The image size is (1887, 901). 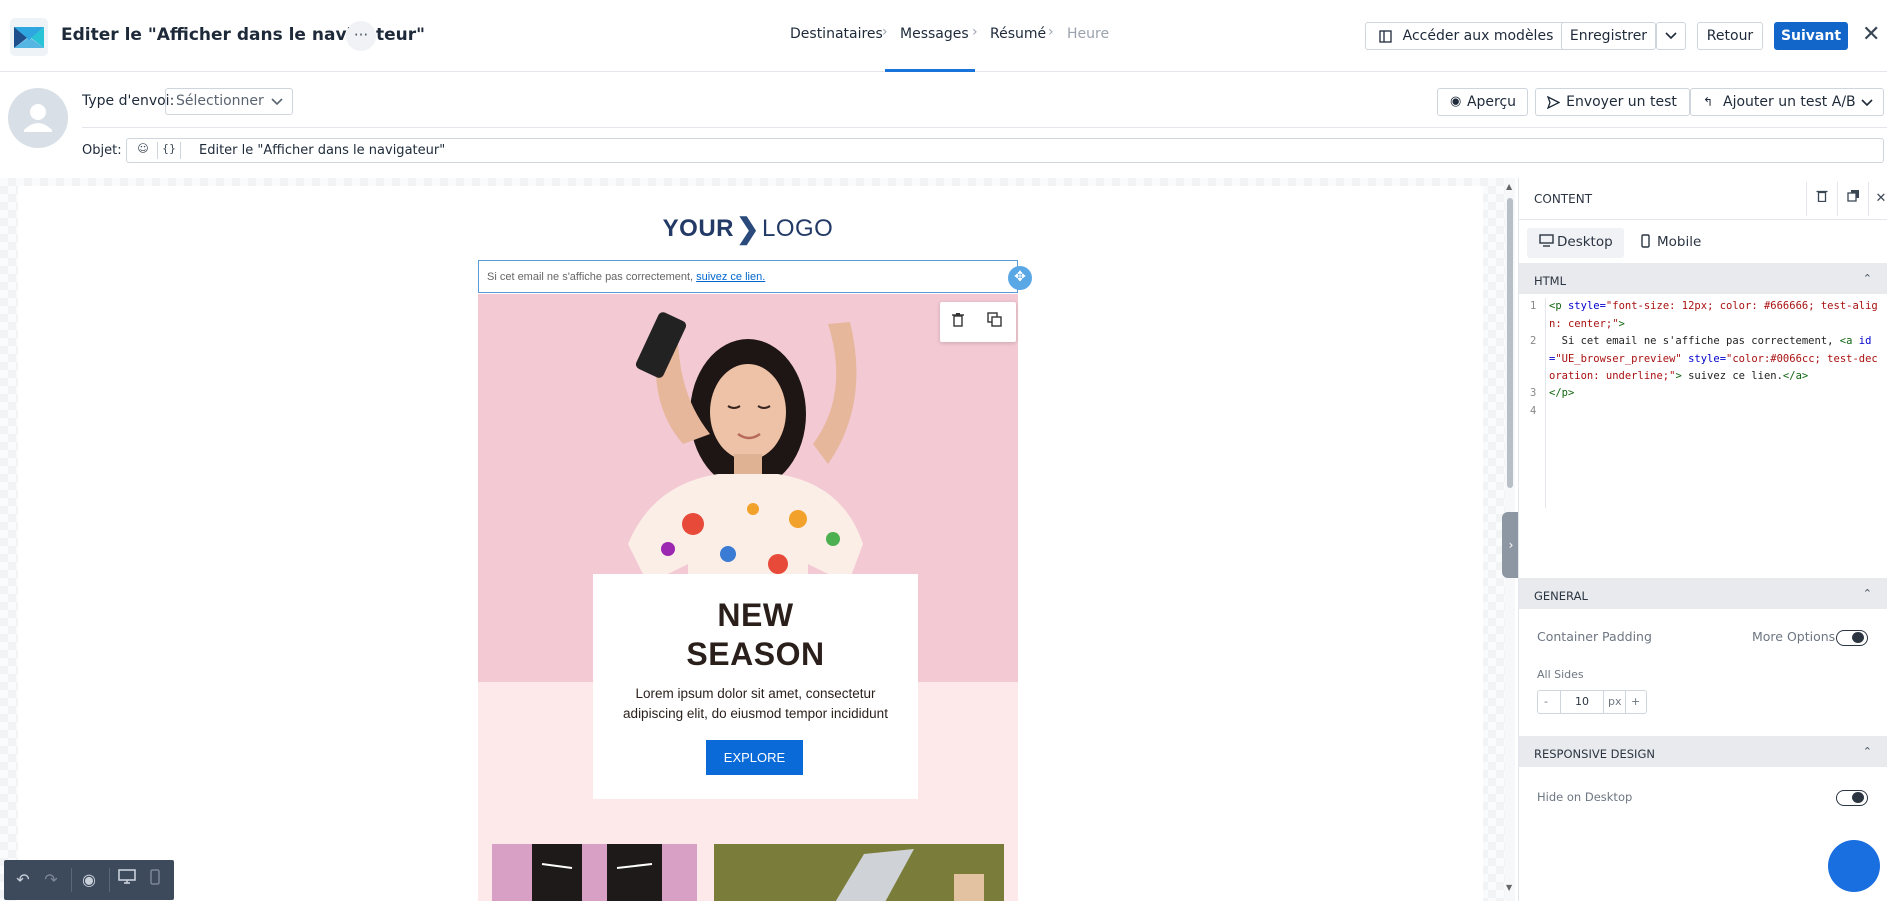 I want to click on tab-desktop: Desktop, so click(x=1575, y=243).